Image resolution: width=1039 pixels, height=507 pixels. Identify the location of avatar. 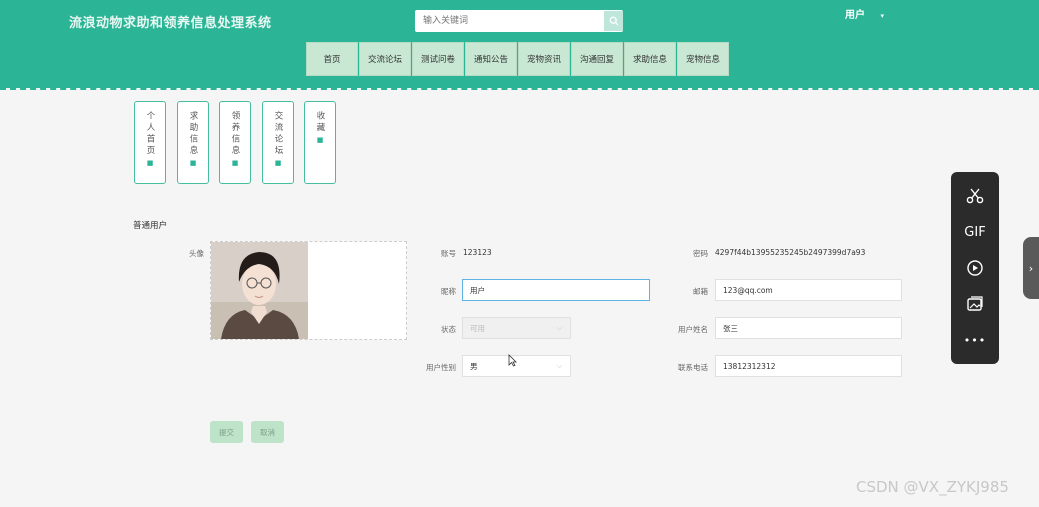
(259, 290).